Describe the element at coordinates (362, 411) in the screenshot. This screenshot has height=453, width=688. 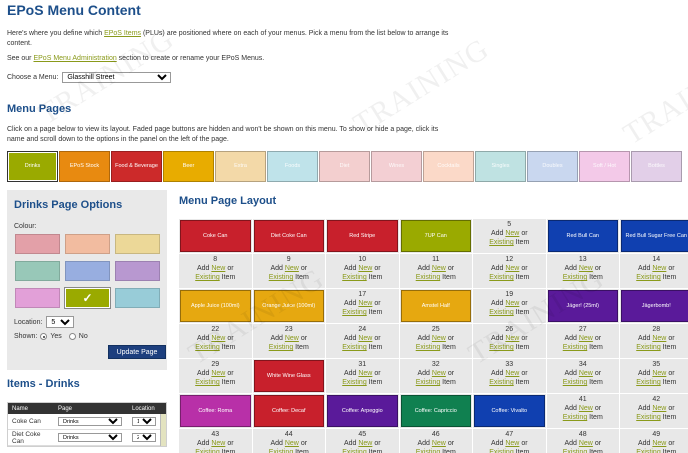
I see `menu-item-button: Coffee: Arpeggio` at that location.